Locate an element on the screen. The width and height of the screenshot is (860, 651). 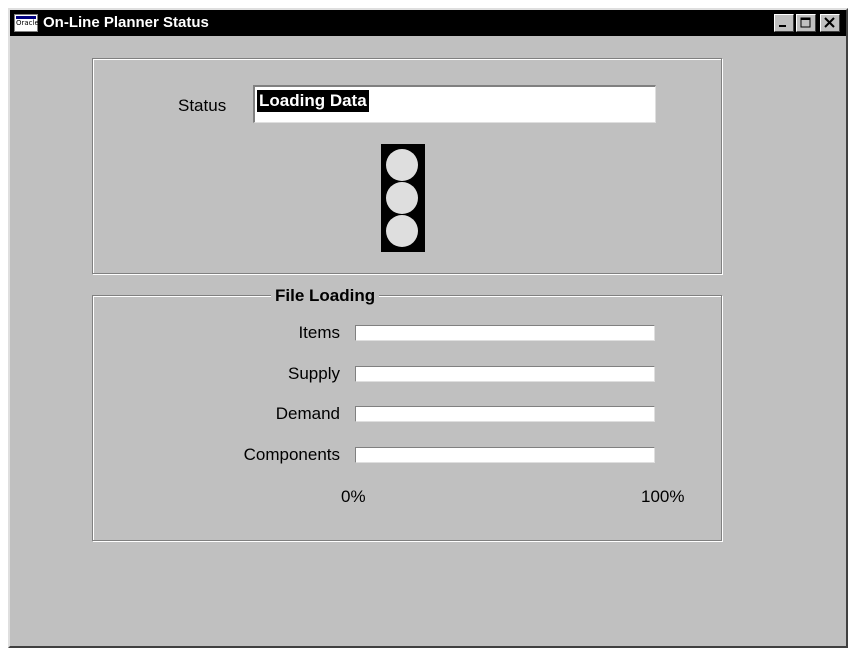
traffic-light-bottom-lamp is located at coordinates (402, 231).